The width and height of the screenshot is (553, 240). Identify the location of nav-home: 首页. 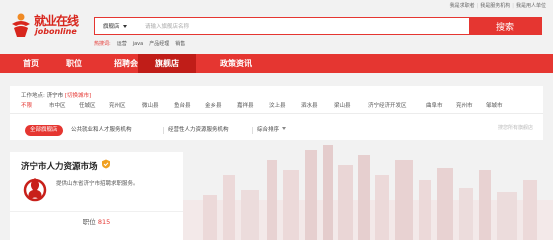
(31, 63).